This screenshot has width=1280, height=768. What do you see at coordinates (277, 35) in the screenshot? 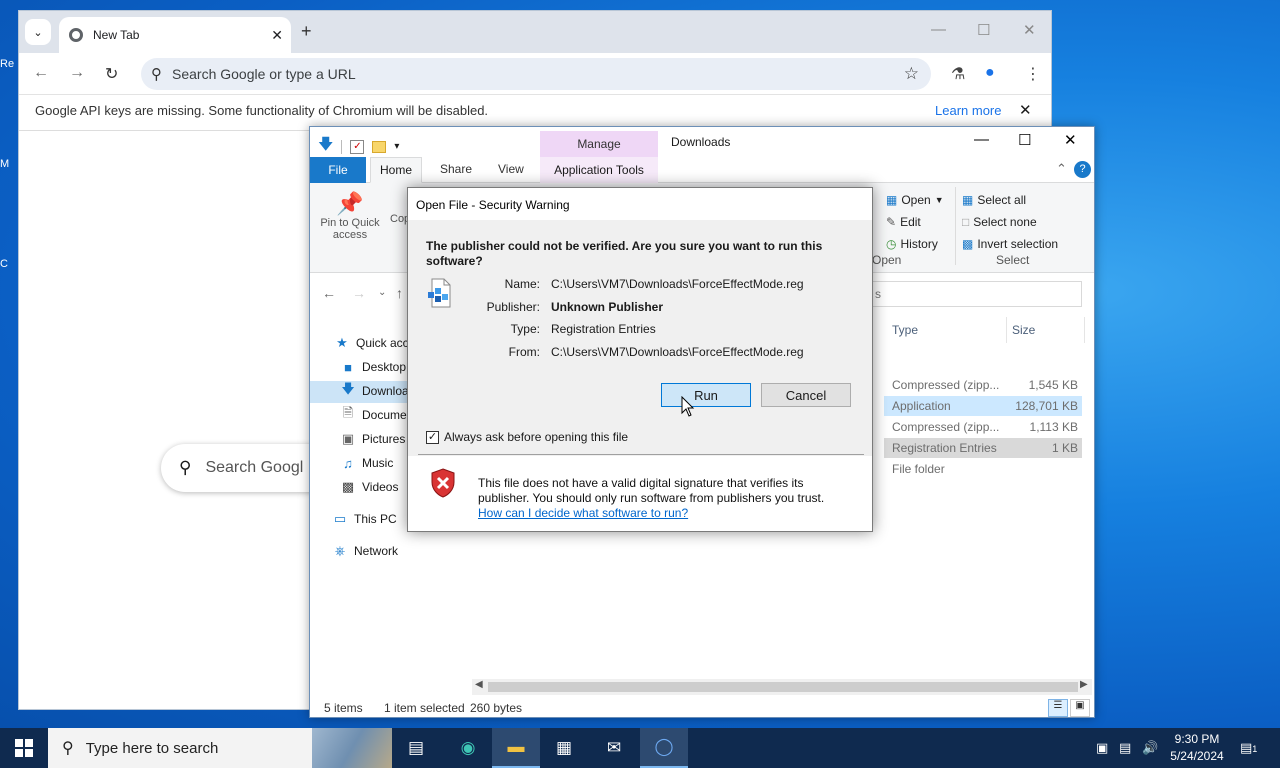
I see `close-tab-icon: ✕` at bounding box center [277, 35].